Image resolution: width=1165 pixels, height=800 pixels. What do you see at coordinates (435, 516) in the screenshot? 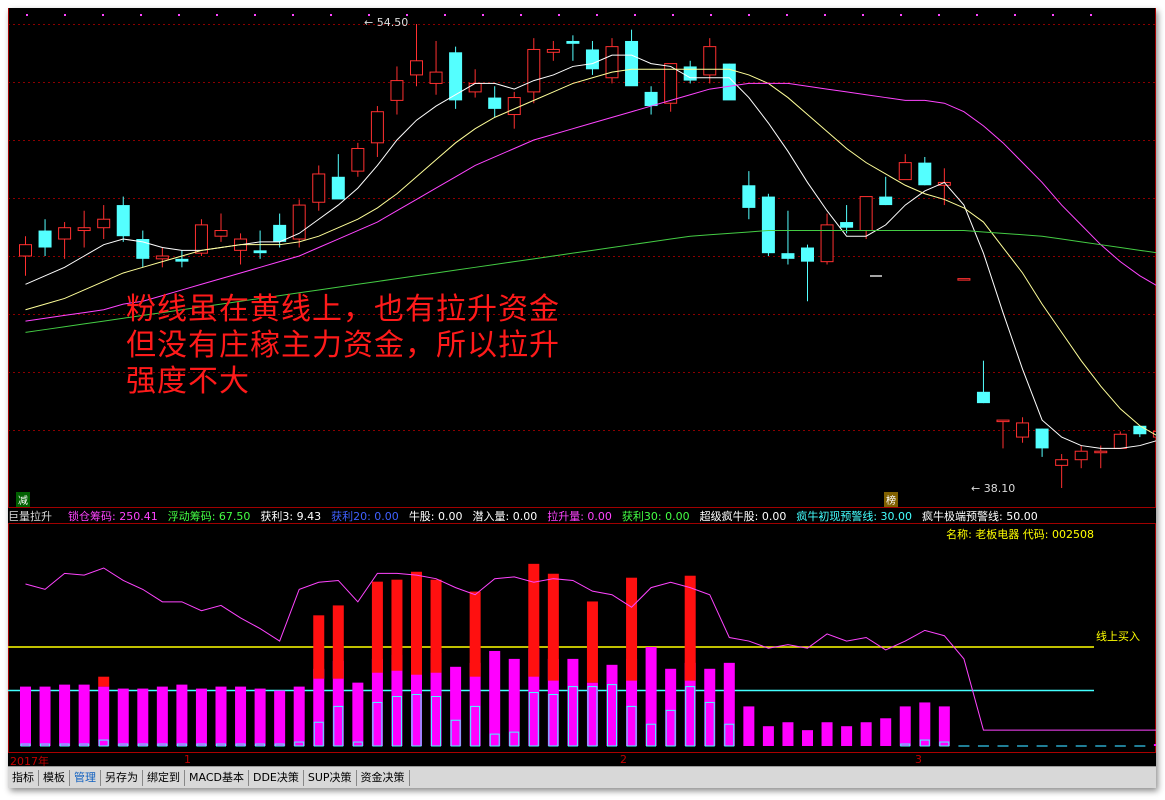
I see `indicator-value-4: 牛股: 0.00` at bounding box center [435, 516].